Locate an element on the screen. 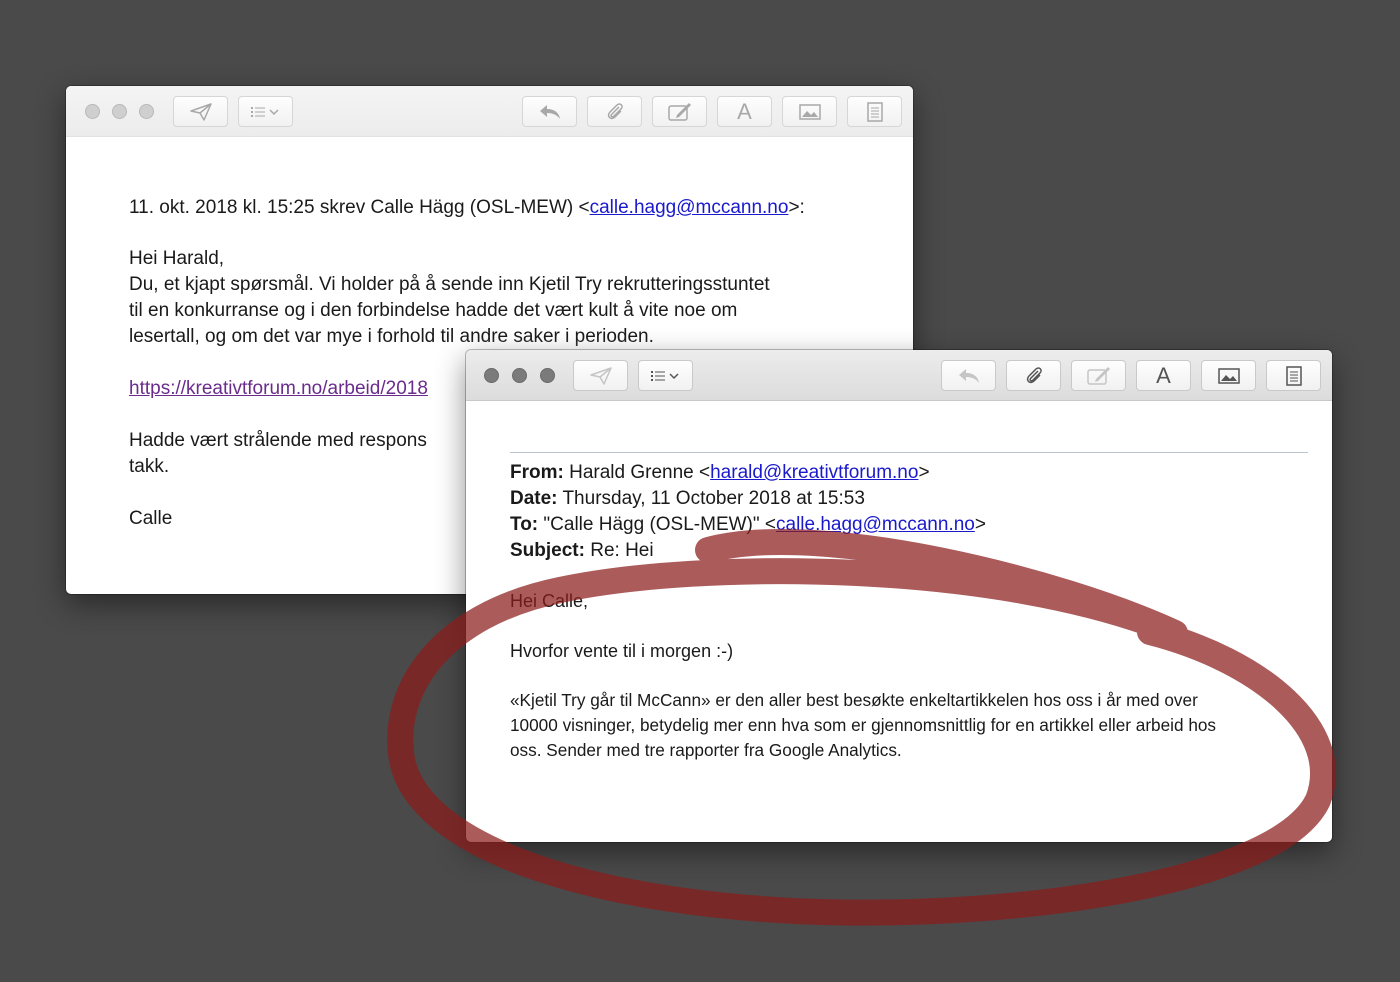  to-email-link: calle.hagg@mccann.no is located at coordinates (875, 524).